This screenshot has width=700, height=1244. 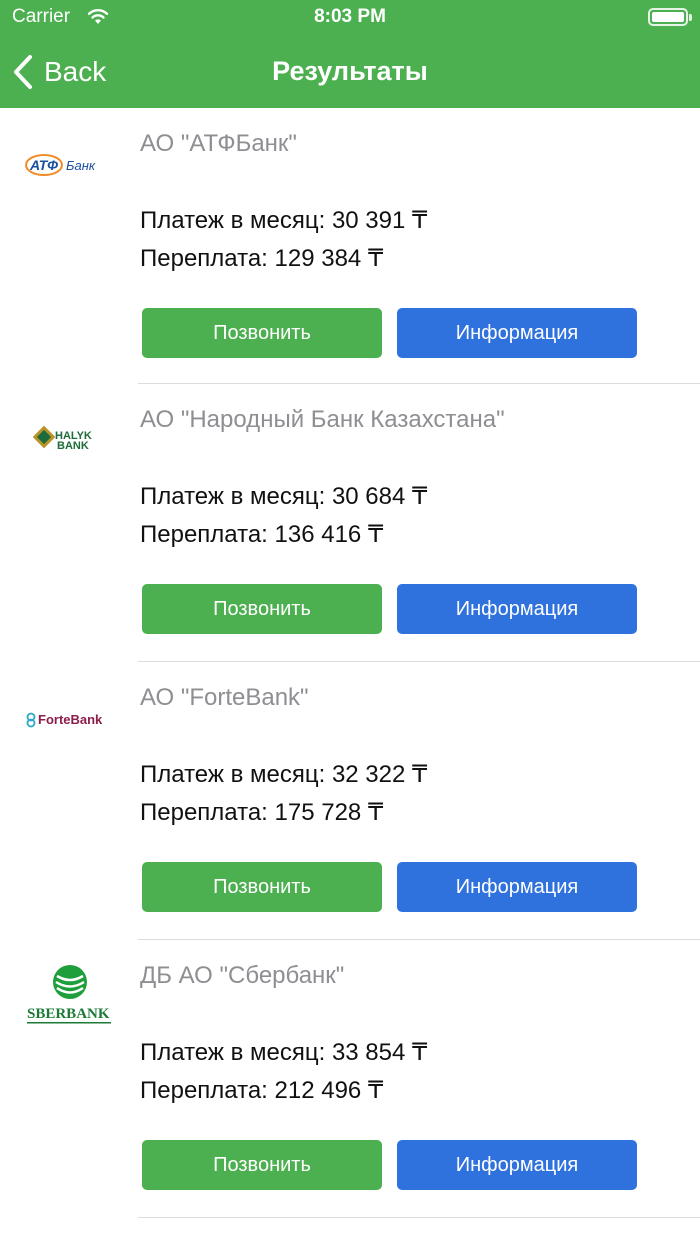 I want to click on row-separator, so click(x=419, y=1217).